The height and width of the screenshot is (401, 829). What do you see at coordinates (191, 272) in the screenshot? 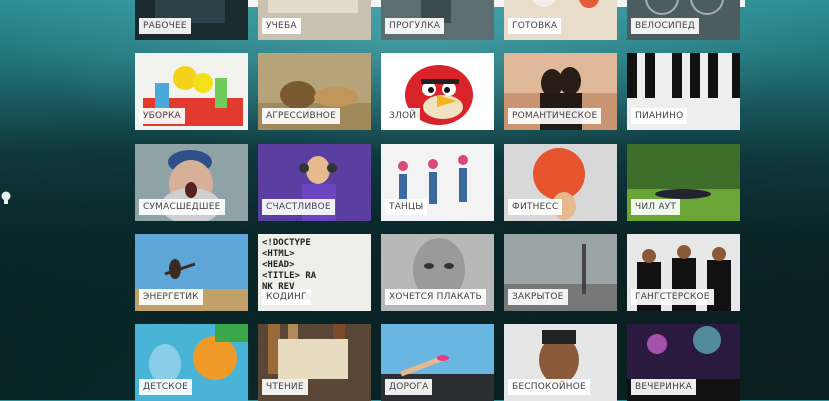
I see `mood-tile: ЭНЕРГЕТИК` at bounding box center [191, 272].